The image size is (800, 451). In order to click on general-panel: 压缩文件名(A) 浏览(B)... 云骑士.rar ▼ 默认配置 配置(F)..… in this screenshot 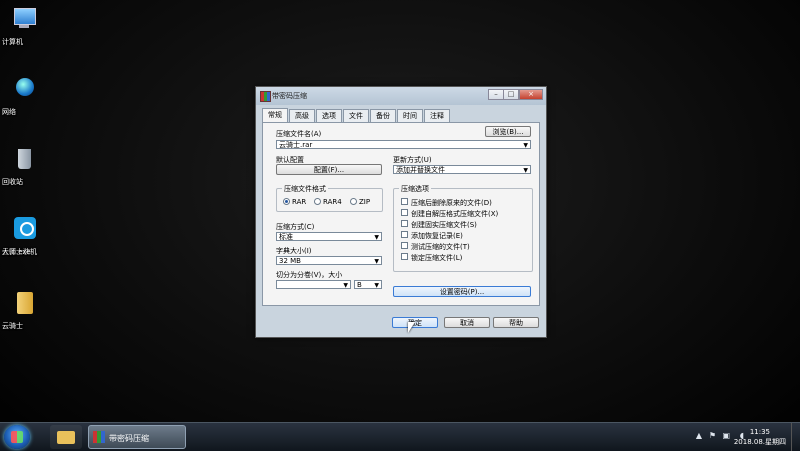, I will do `click(401, 214)`.